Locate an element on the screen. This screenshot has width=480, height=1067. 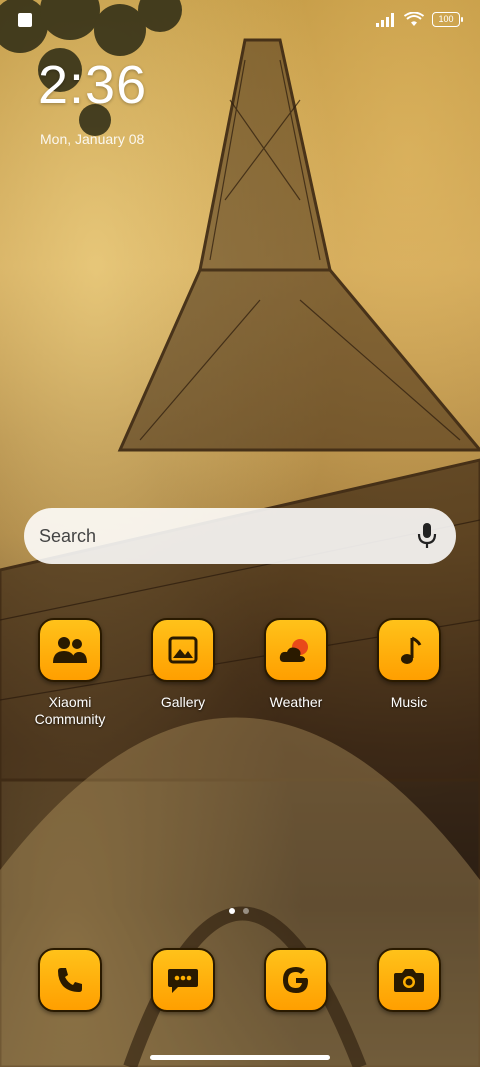
app-xiaomi-community: Xiaomi Community is located at coordinates (70, 673).